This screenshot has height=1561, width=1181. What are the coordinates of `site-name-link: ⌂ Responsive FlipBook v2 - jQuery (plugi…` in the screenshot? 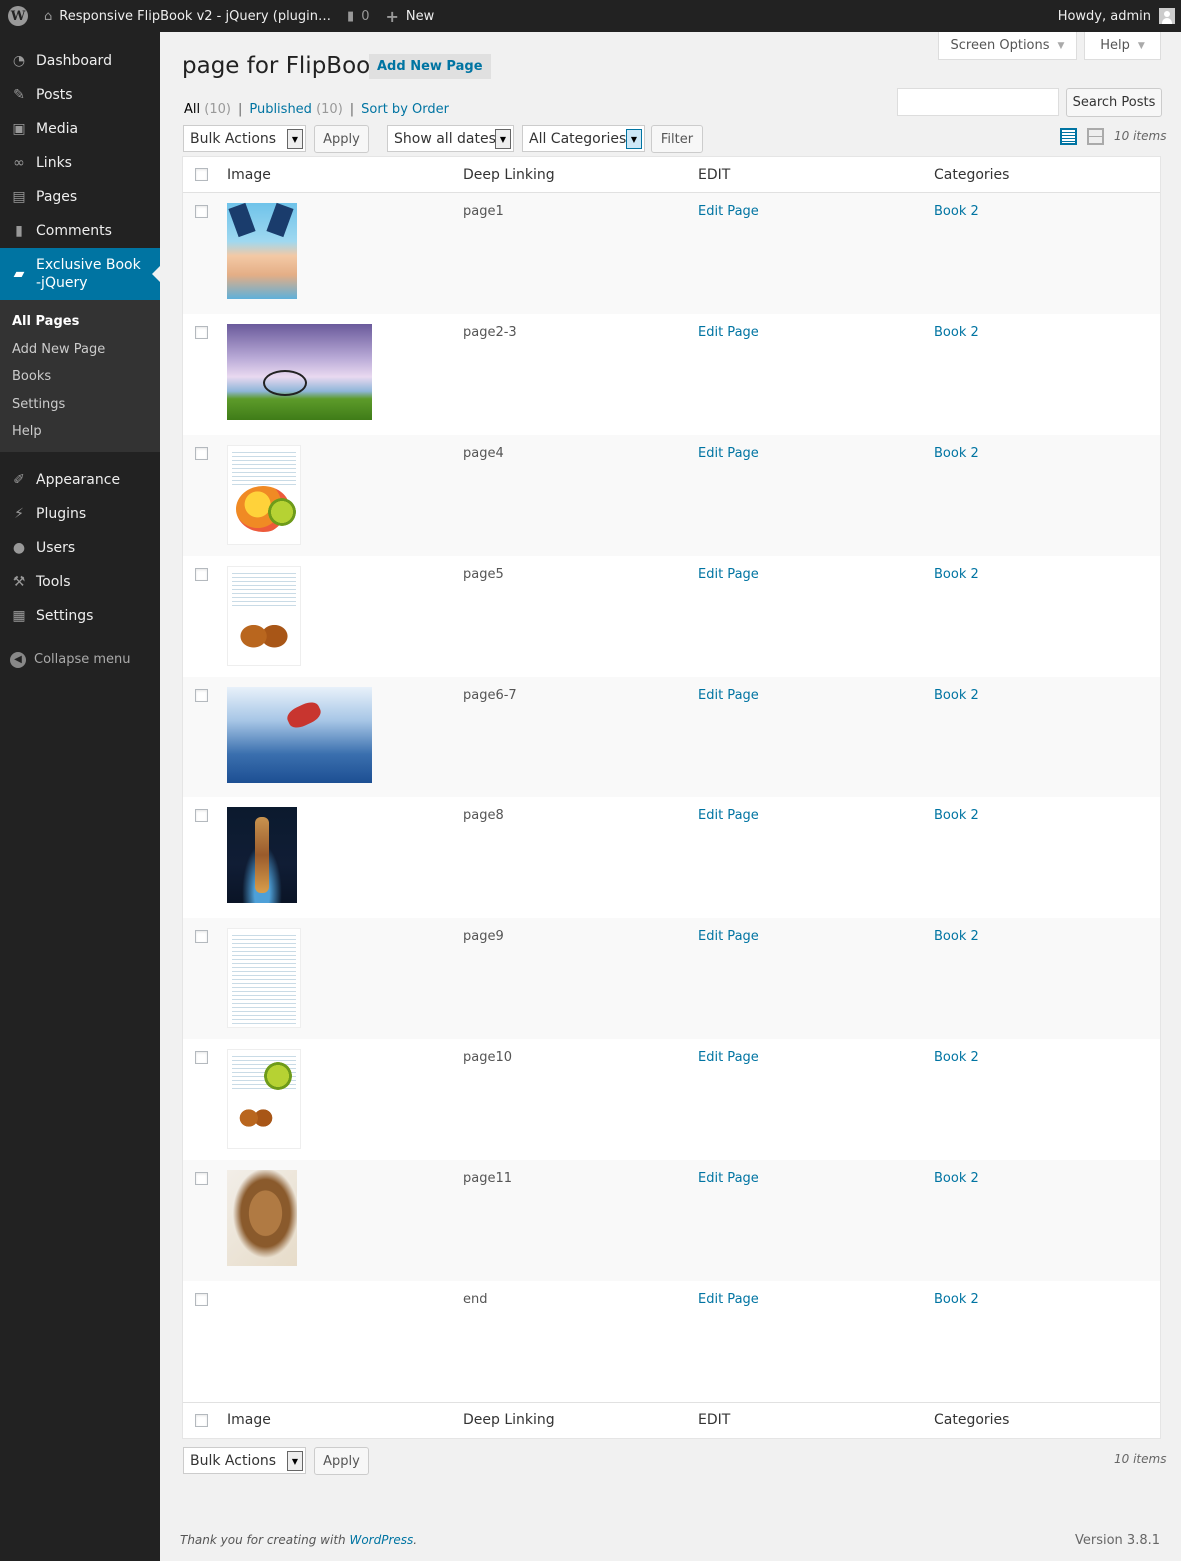 It's located at (187, 16).